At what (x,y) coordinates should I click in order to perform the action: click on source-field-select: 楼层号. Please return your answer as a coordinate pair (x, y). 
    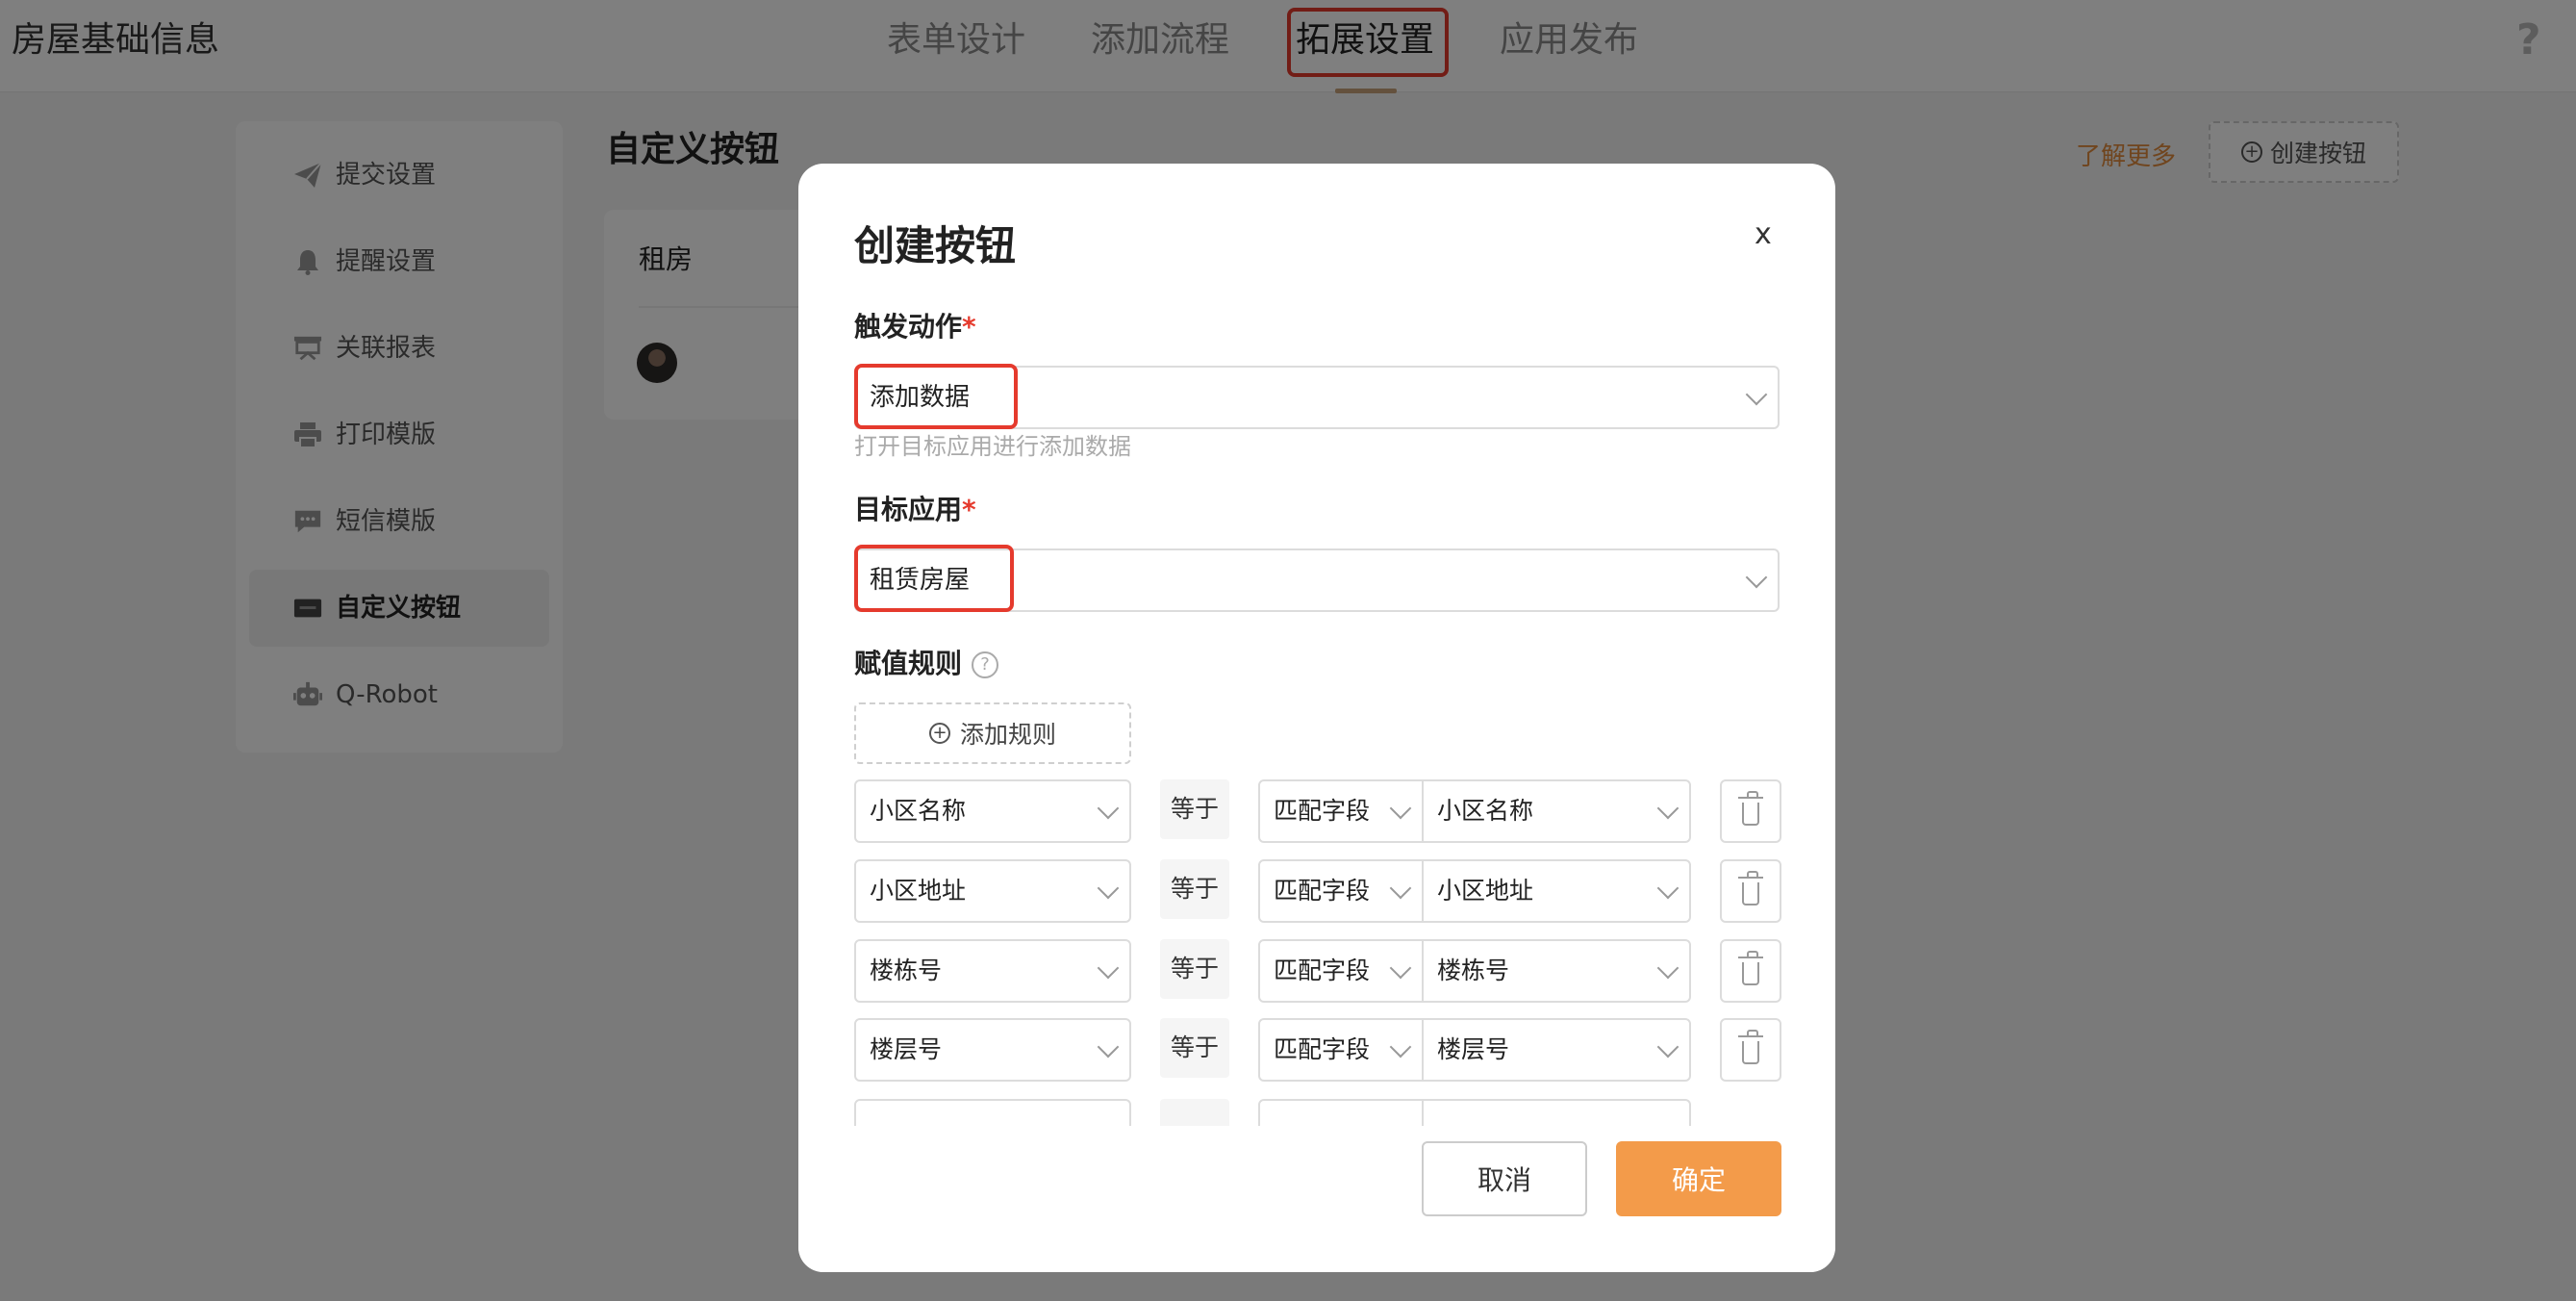
    Looking at the image, I should click on (992, 1050).